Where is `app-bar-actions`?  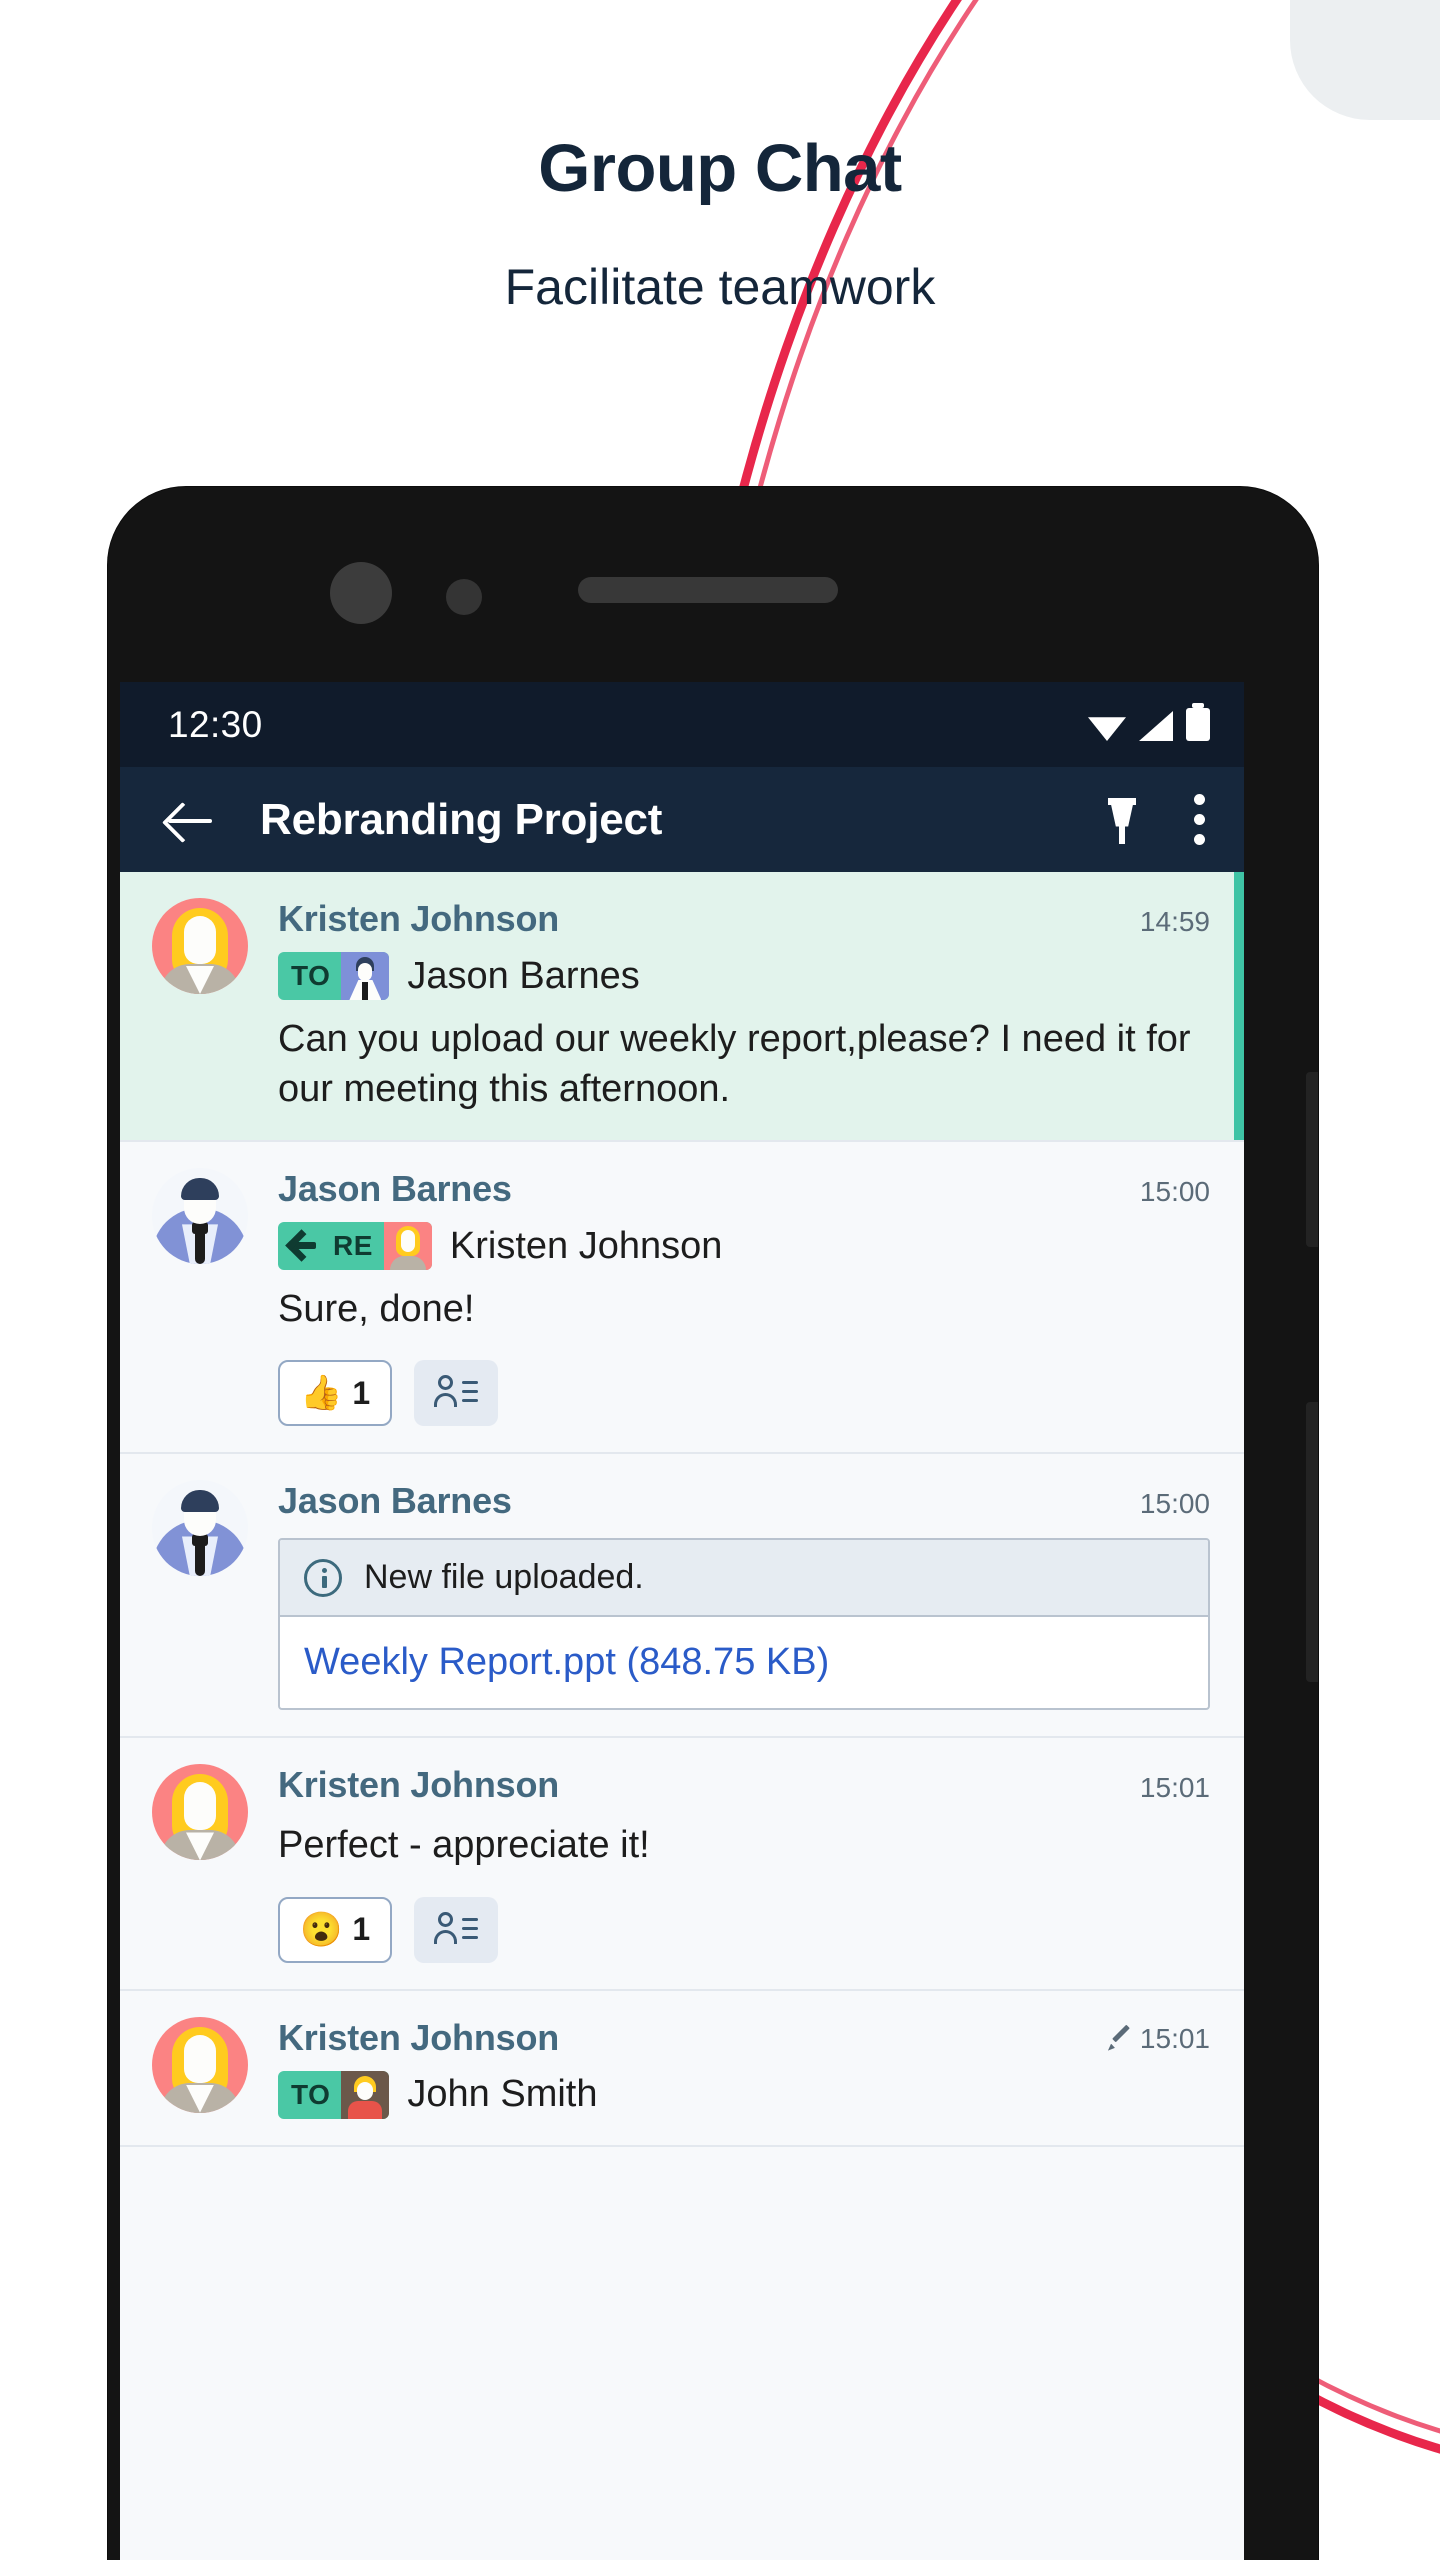 app-bar-actions is located at coordinates (1153, 819).